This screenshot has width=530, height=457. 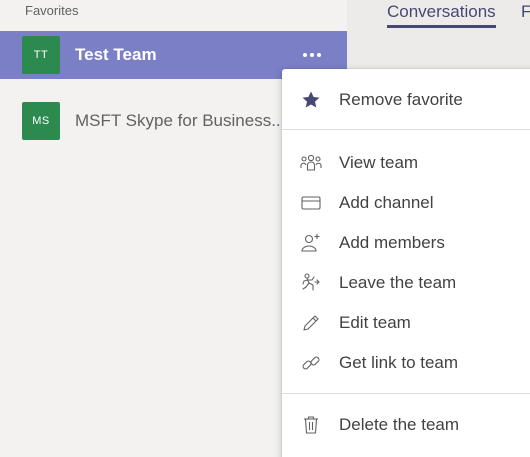 What do you see at coordinates (392, 242) in the screenshot?
I see `menu-item-label: Add members` at bounding box center [392, 242].